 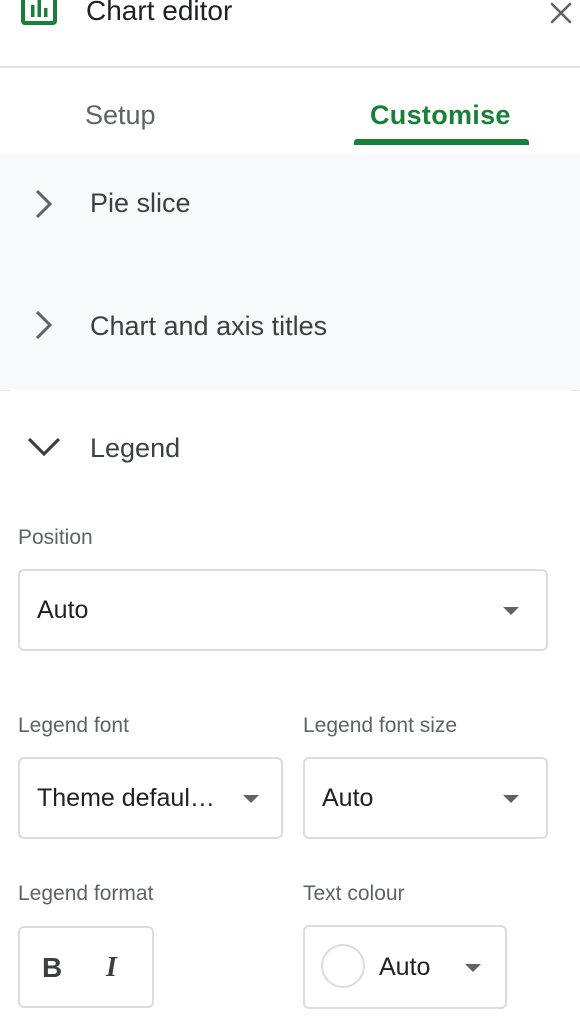 I want to click on close-icon, so click(x=561, y=13).